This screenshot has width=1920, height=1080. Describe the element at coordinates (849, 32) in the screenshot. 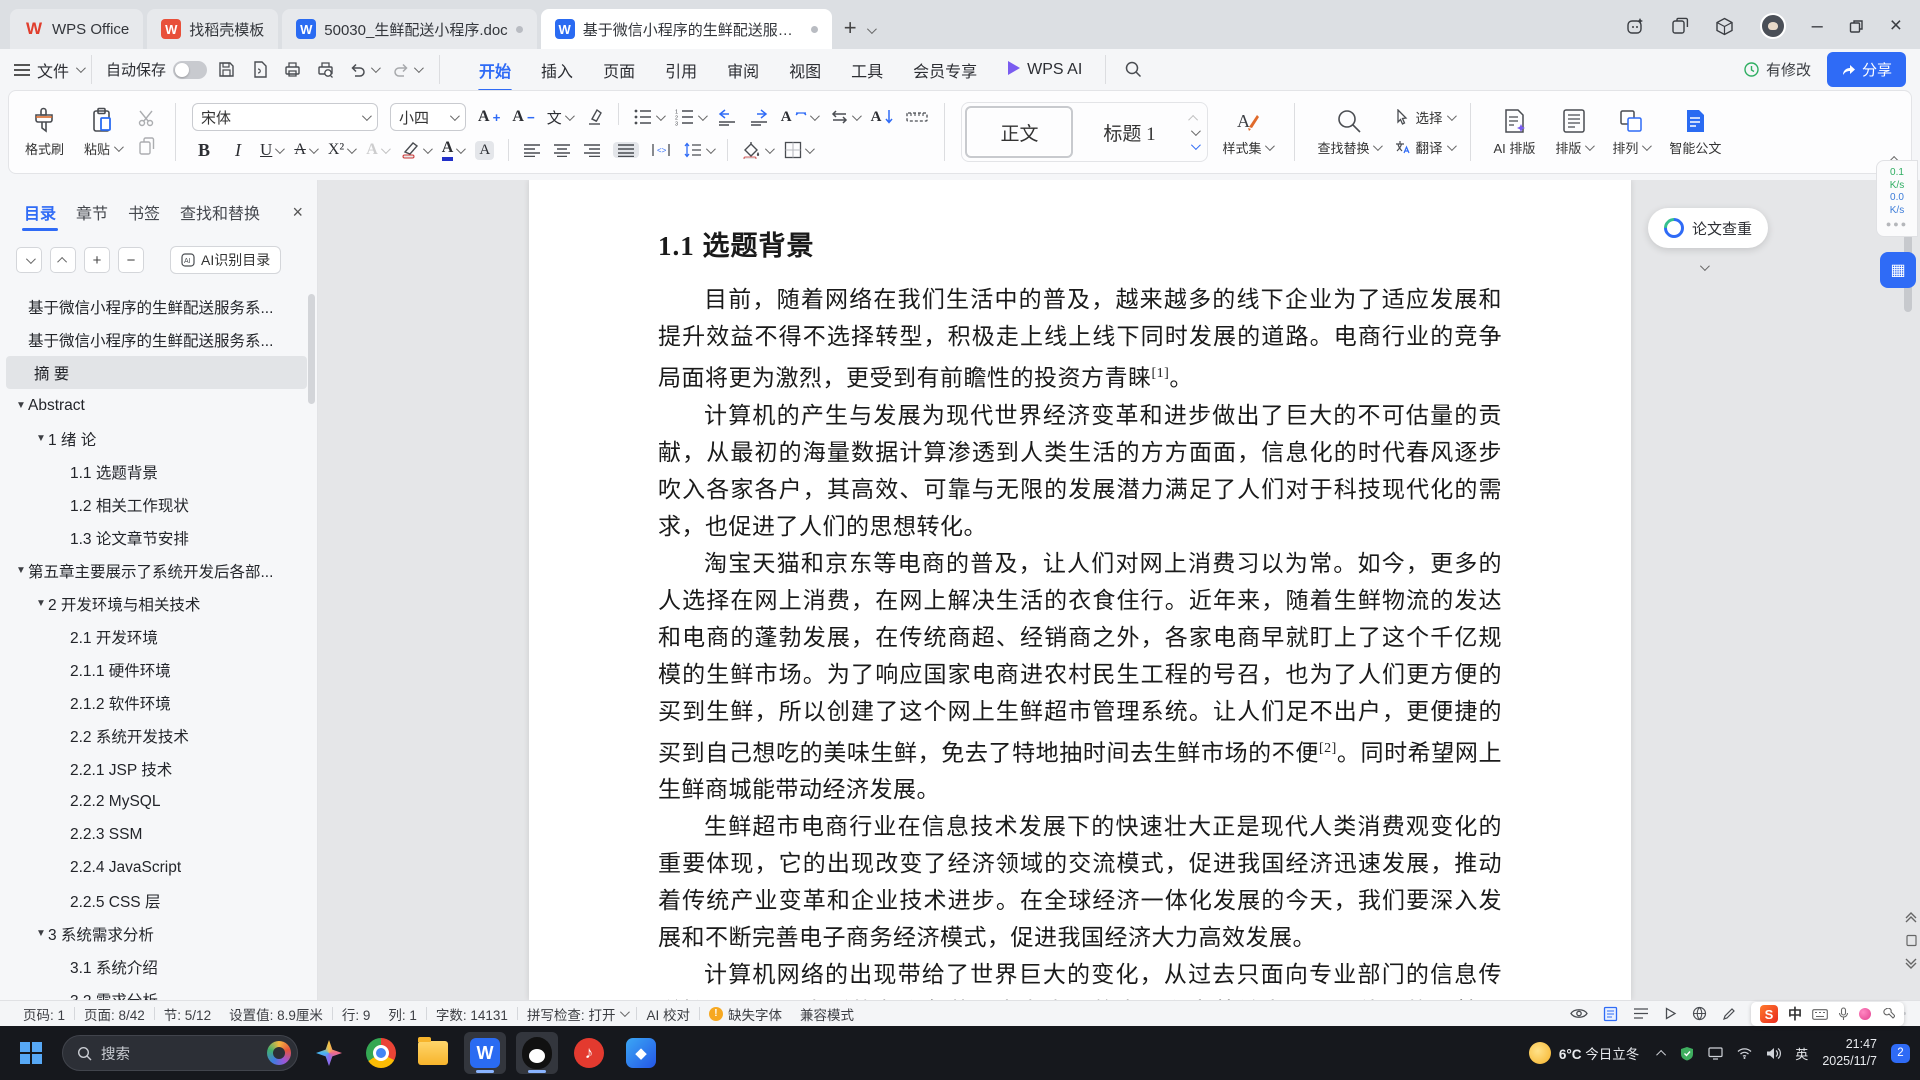

I see `new-tab-button: +` at that location.